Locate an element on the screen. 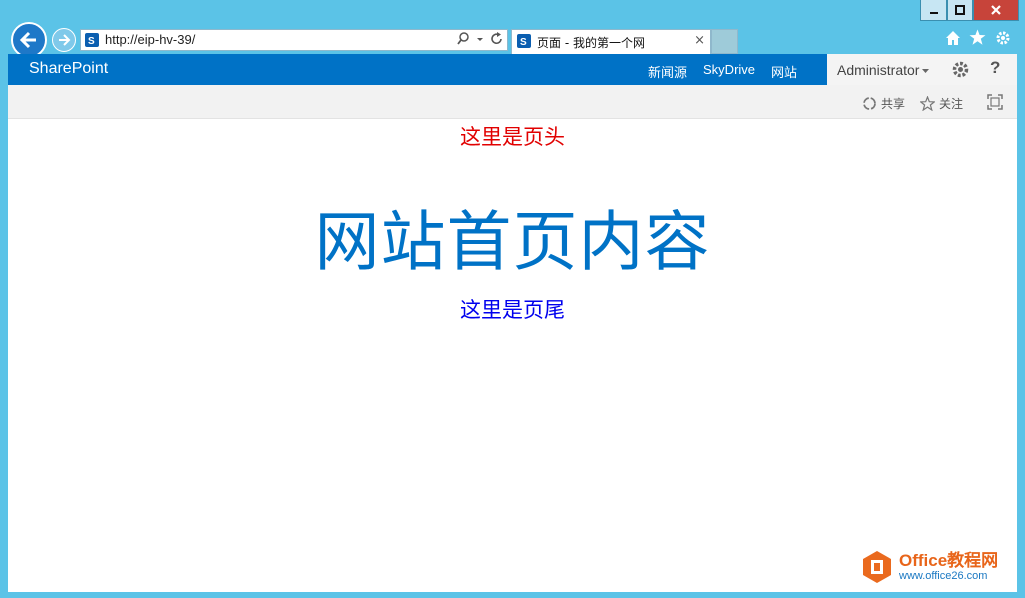 This screenshot has width=1025, height=598. tools-button is located at coordinates (1002, 37).